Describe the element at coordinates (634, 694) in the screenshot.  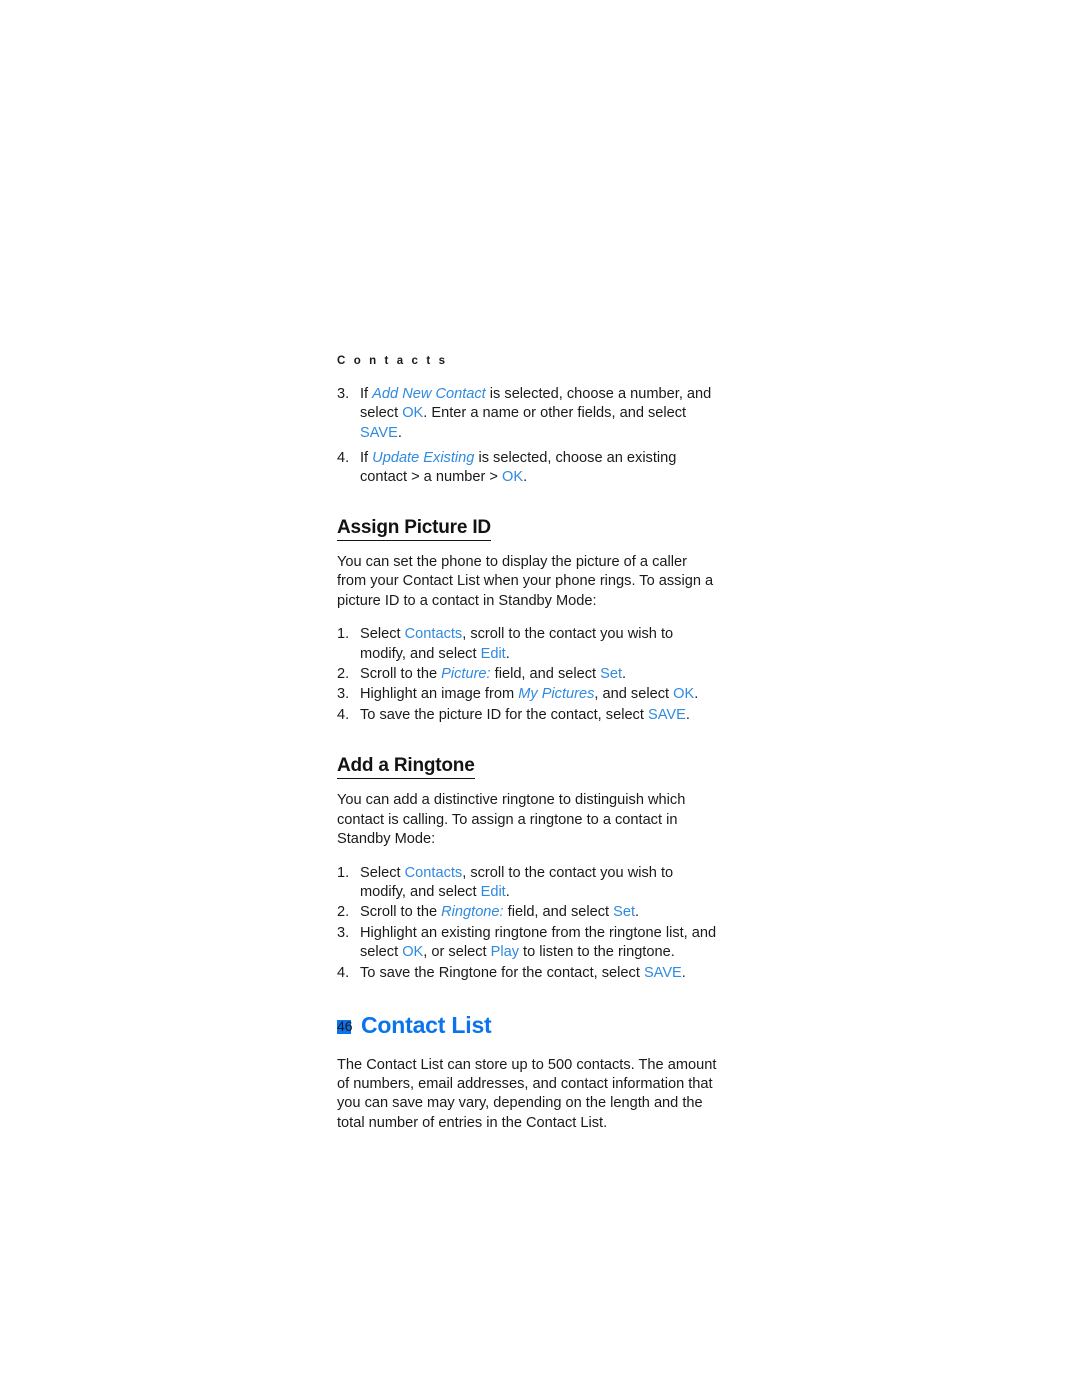
I see `list-item-text: , and select` at that location.